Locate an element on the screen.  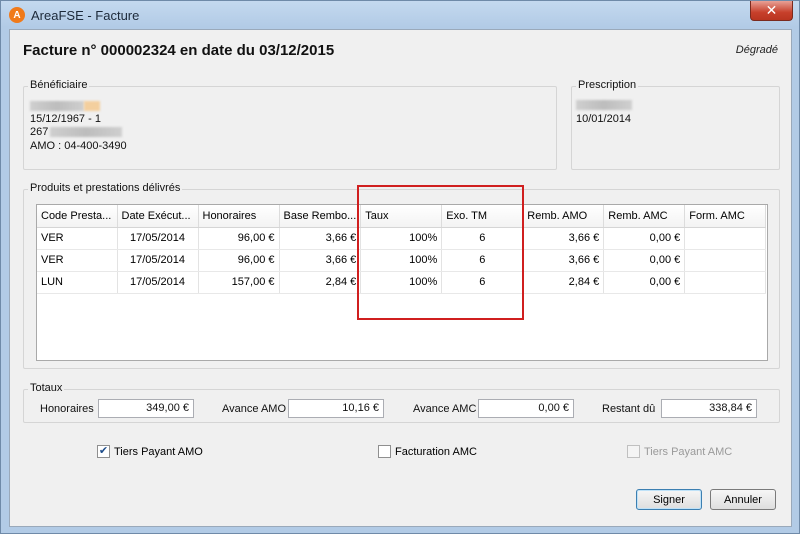
tiers-payant-amc-label: Tiers Payant AMC is located at coordinates (688, 451).